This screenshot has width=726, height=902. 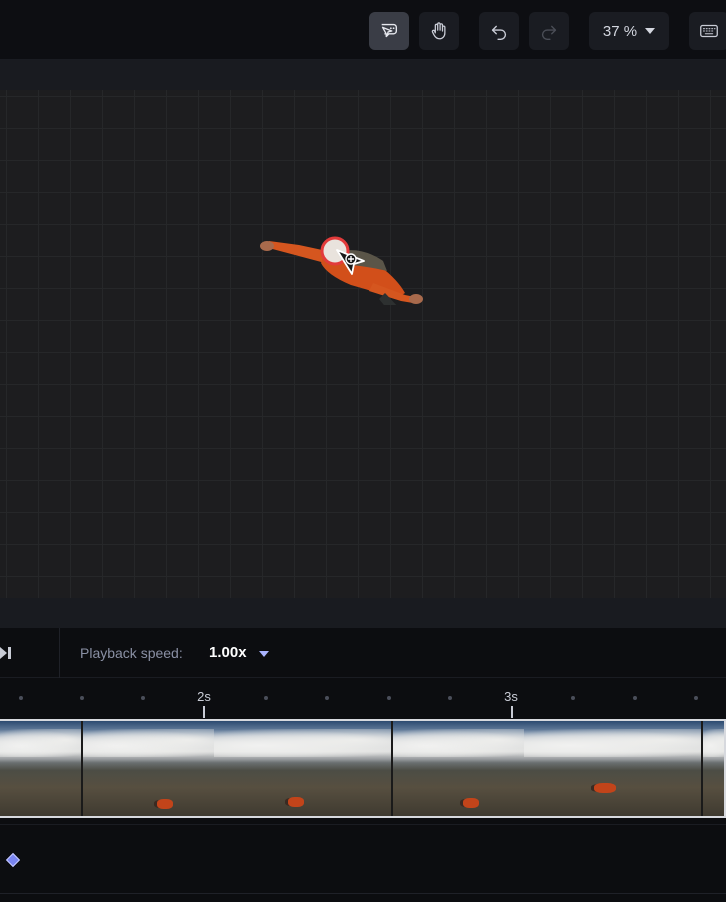 I want to click on video-filmstrip, so click(x=363, y=768).